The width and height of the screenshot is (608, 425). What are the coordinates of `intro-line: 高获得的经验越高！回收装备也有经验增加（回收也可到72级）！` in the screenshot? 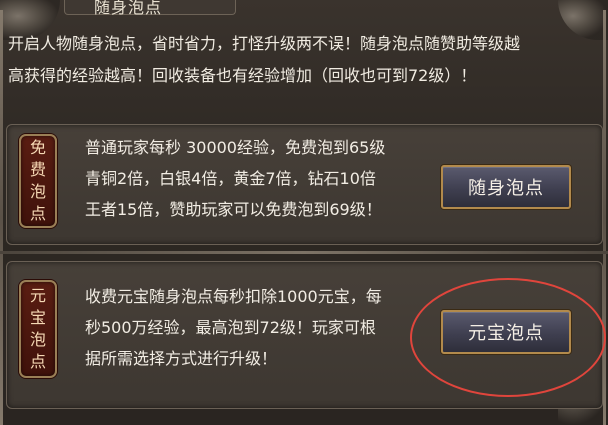 It's located at (242, 75).